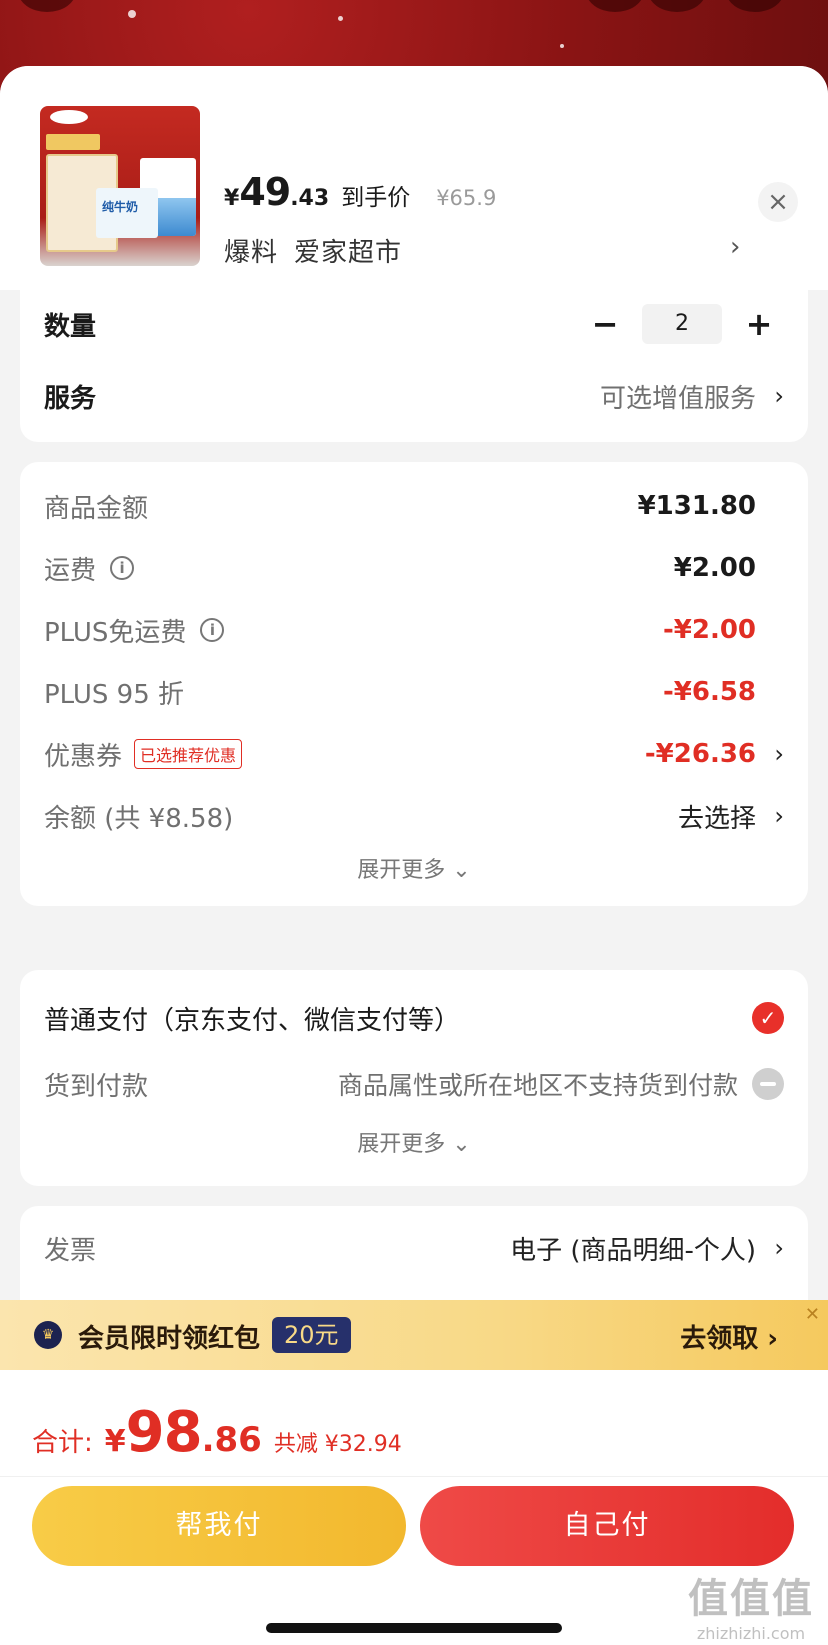 The height and width of the screenshot is (1645, 828). I want to click on quantity-stepper: − 2 +, so click(682, 324).